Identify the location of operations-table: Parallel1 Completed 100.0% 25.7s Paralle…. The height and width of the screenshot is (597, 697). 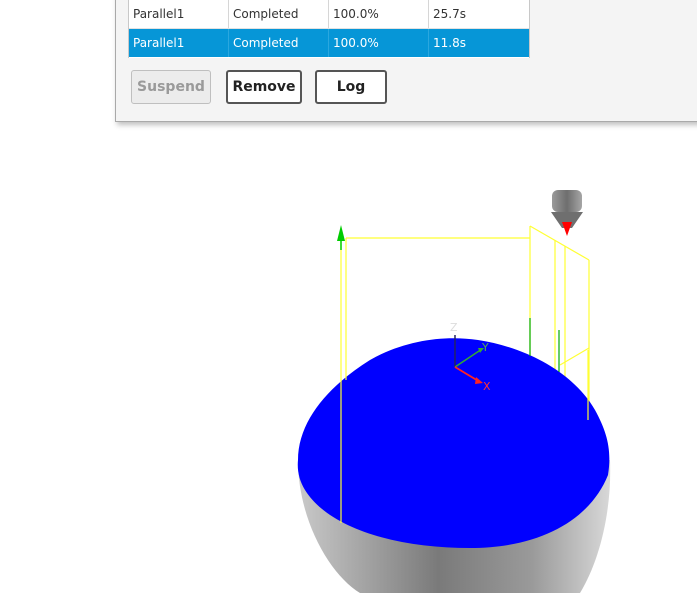
(329, 29).